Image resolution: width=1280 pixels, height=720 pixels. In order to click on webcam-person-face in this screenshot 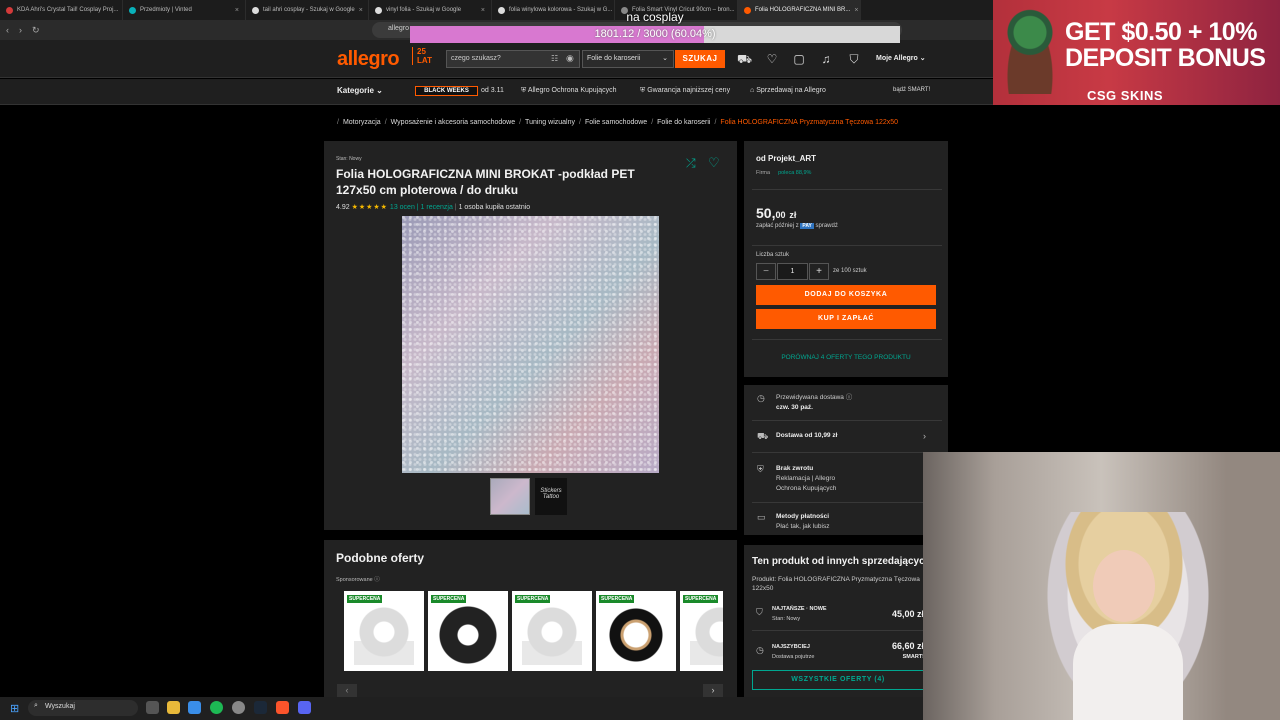, I will do `click(1124, 586)`.